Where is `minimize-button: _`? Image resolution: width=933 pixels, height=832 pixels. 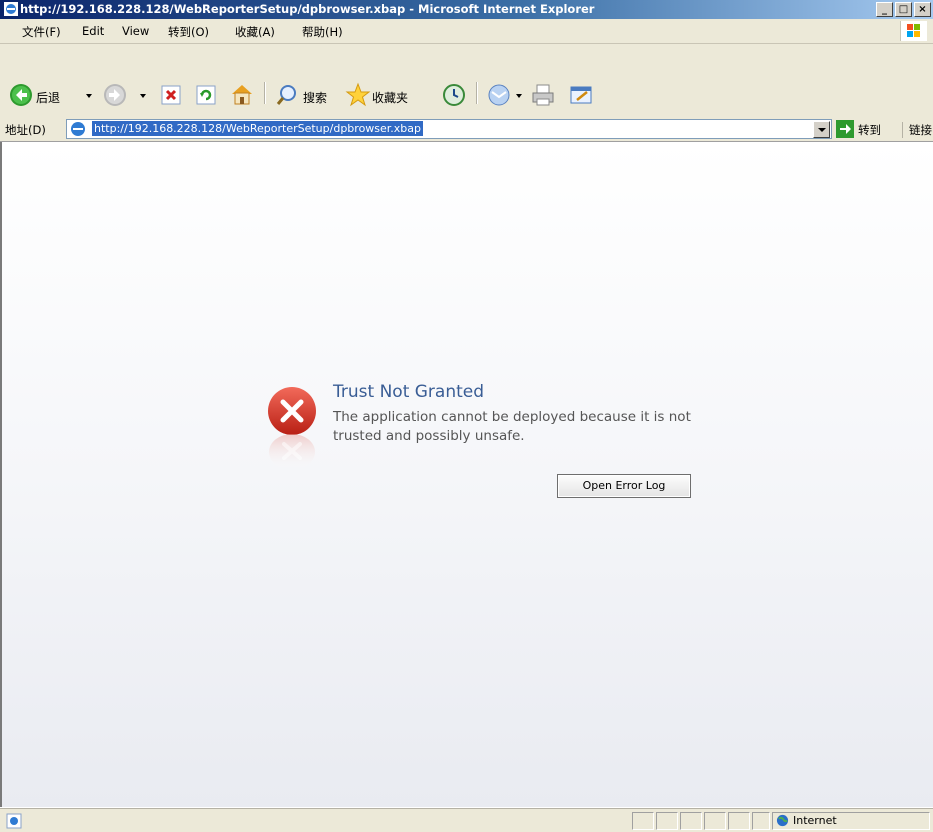
minimize-button: _ is located at coordinates (884, 9).